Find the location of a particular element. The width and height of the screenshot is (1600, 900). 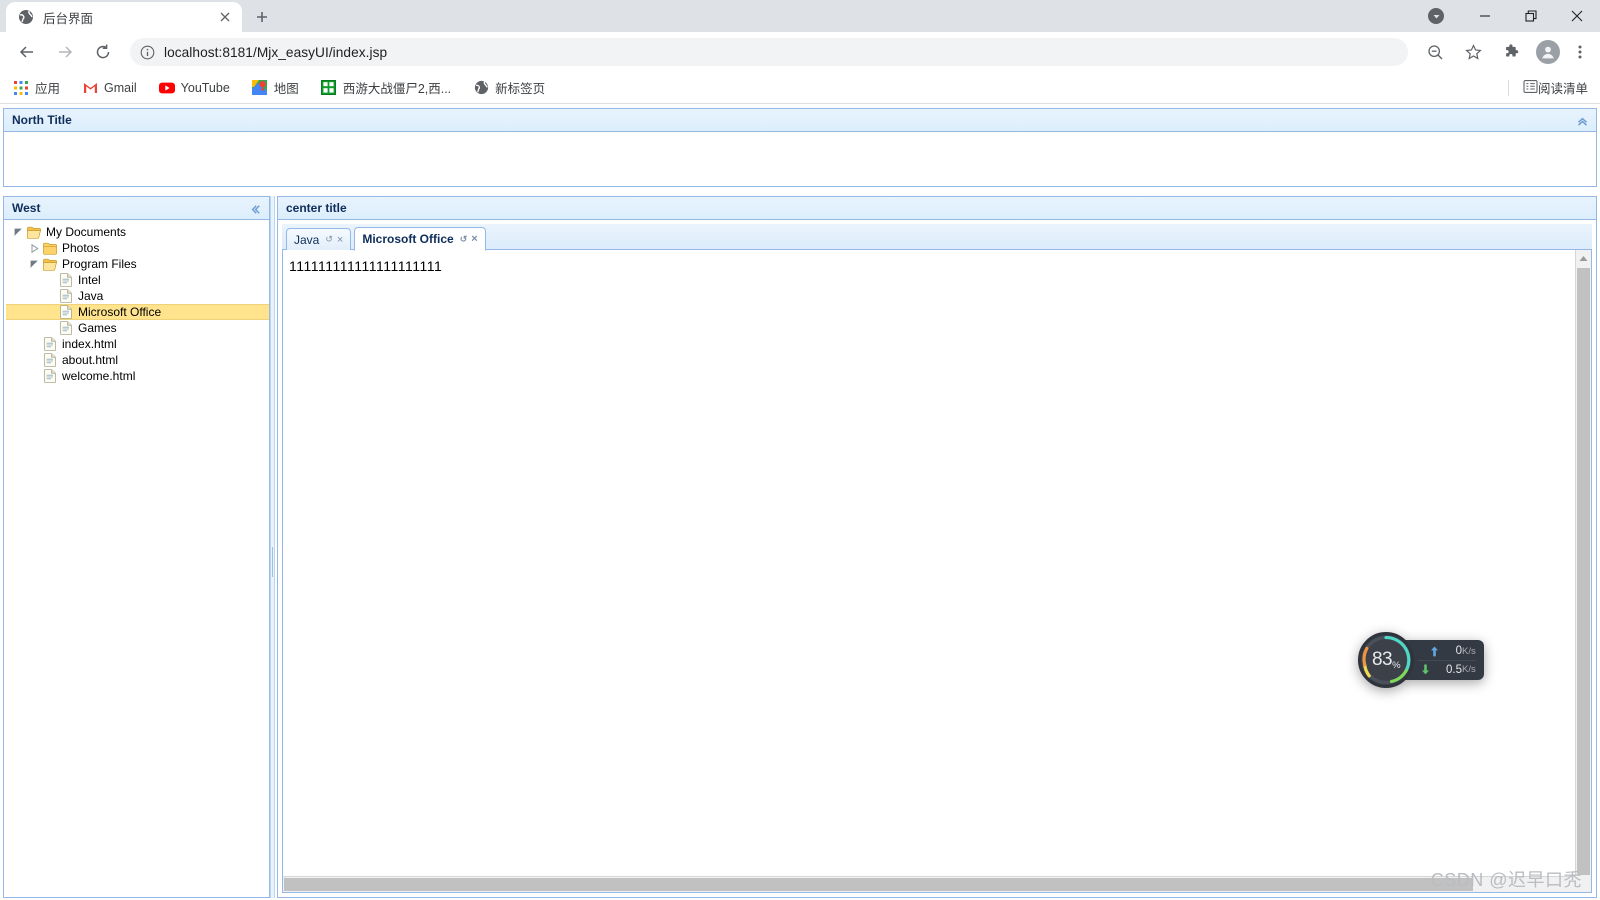

download-speed-row: 0.5 K/s is located at coordinates (1447, 669).